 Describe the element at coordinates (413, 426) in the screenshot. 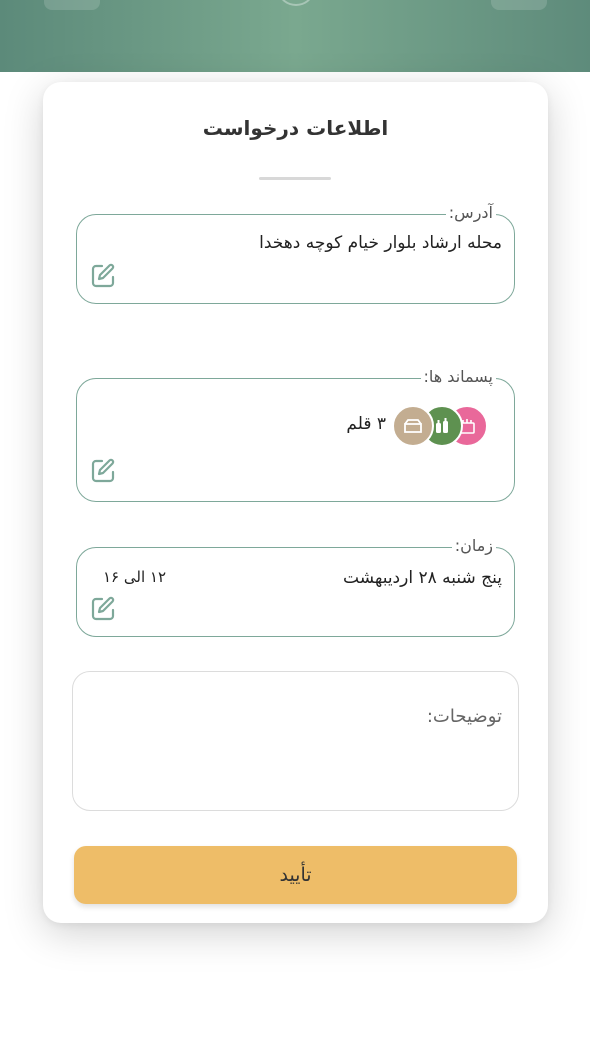

I see `box-beige-icon` at that location.